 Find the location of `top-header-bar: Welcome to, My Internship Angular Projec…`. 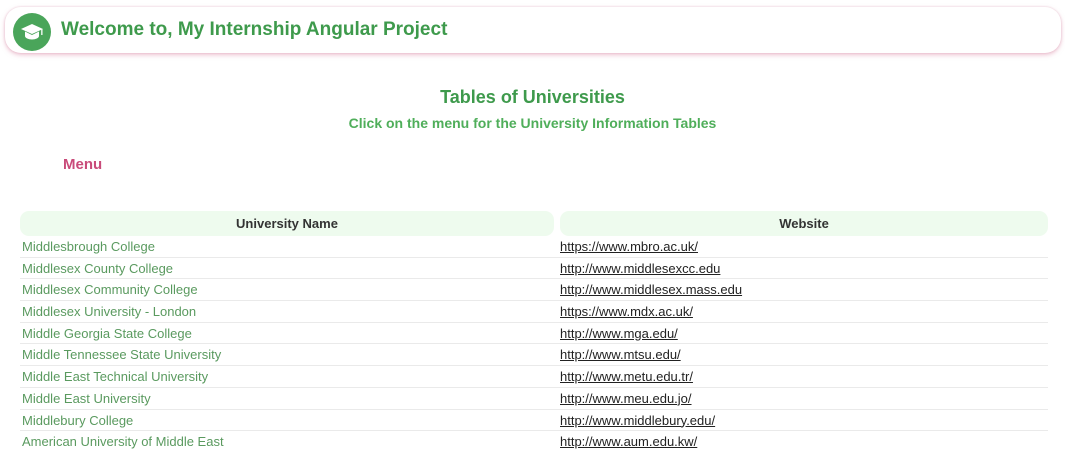

top-header-bar: Welcome to, My Internship Angular Projec… is located at coordinates (533, 30).